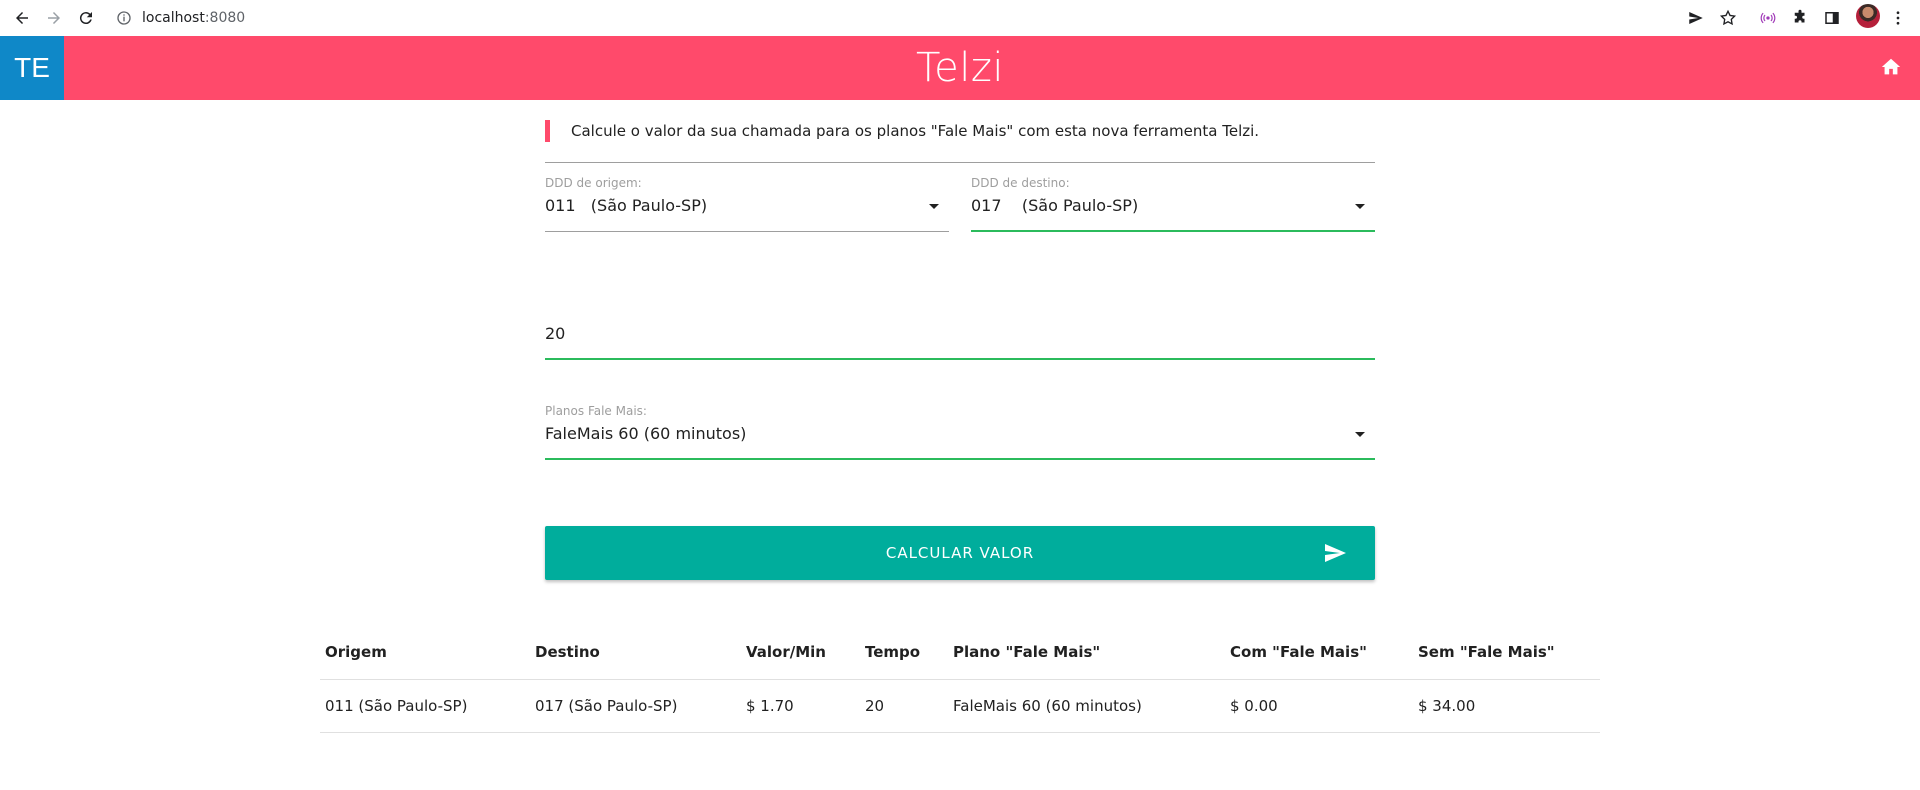  I want to click on app-header: TE Telzi, so click(960, 68).